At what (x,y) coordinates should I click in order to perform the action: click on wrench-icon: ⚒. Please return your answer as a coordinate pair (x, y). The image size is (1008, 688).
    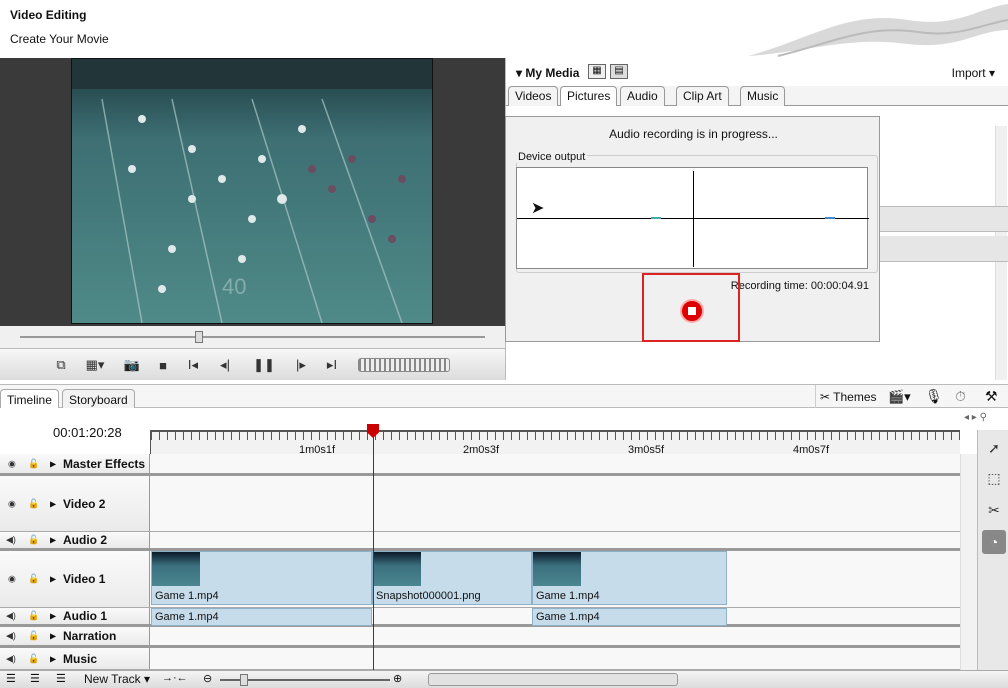
    Looking at the image, I should click on (991, 396).